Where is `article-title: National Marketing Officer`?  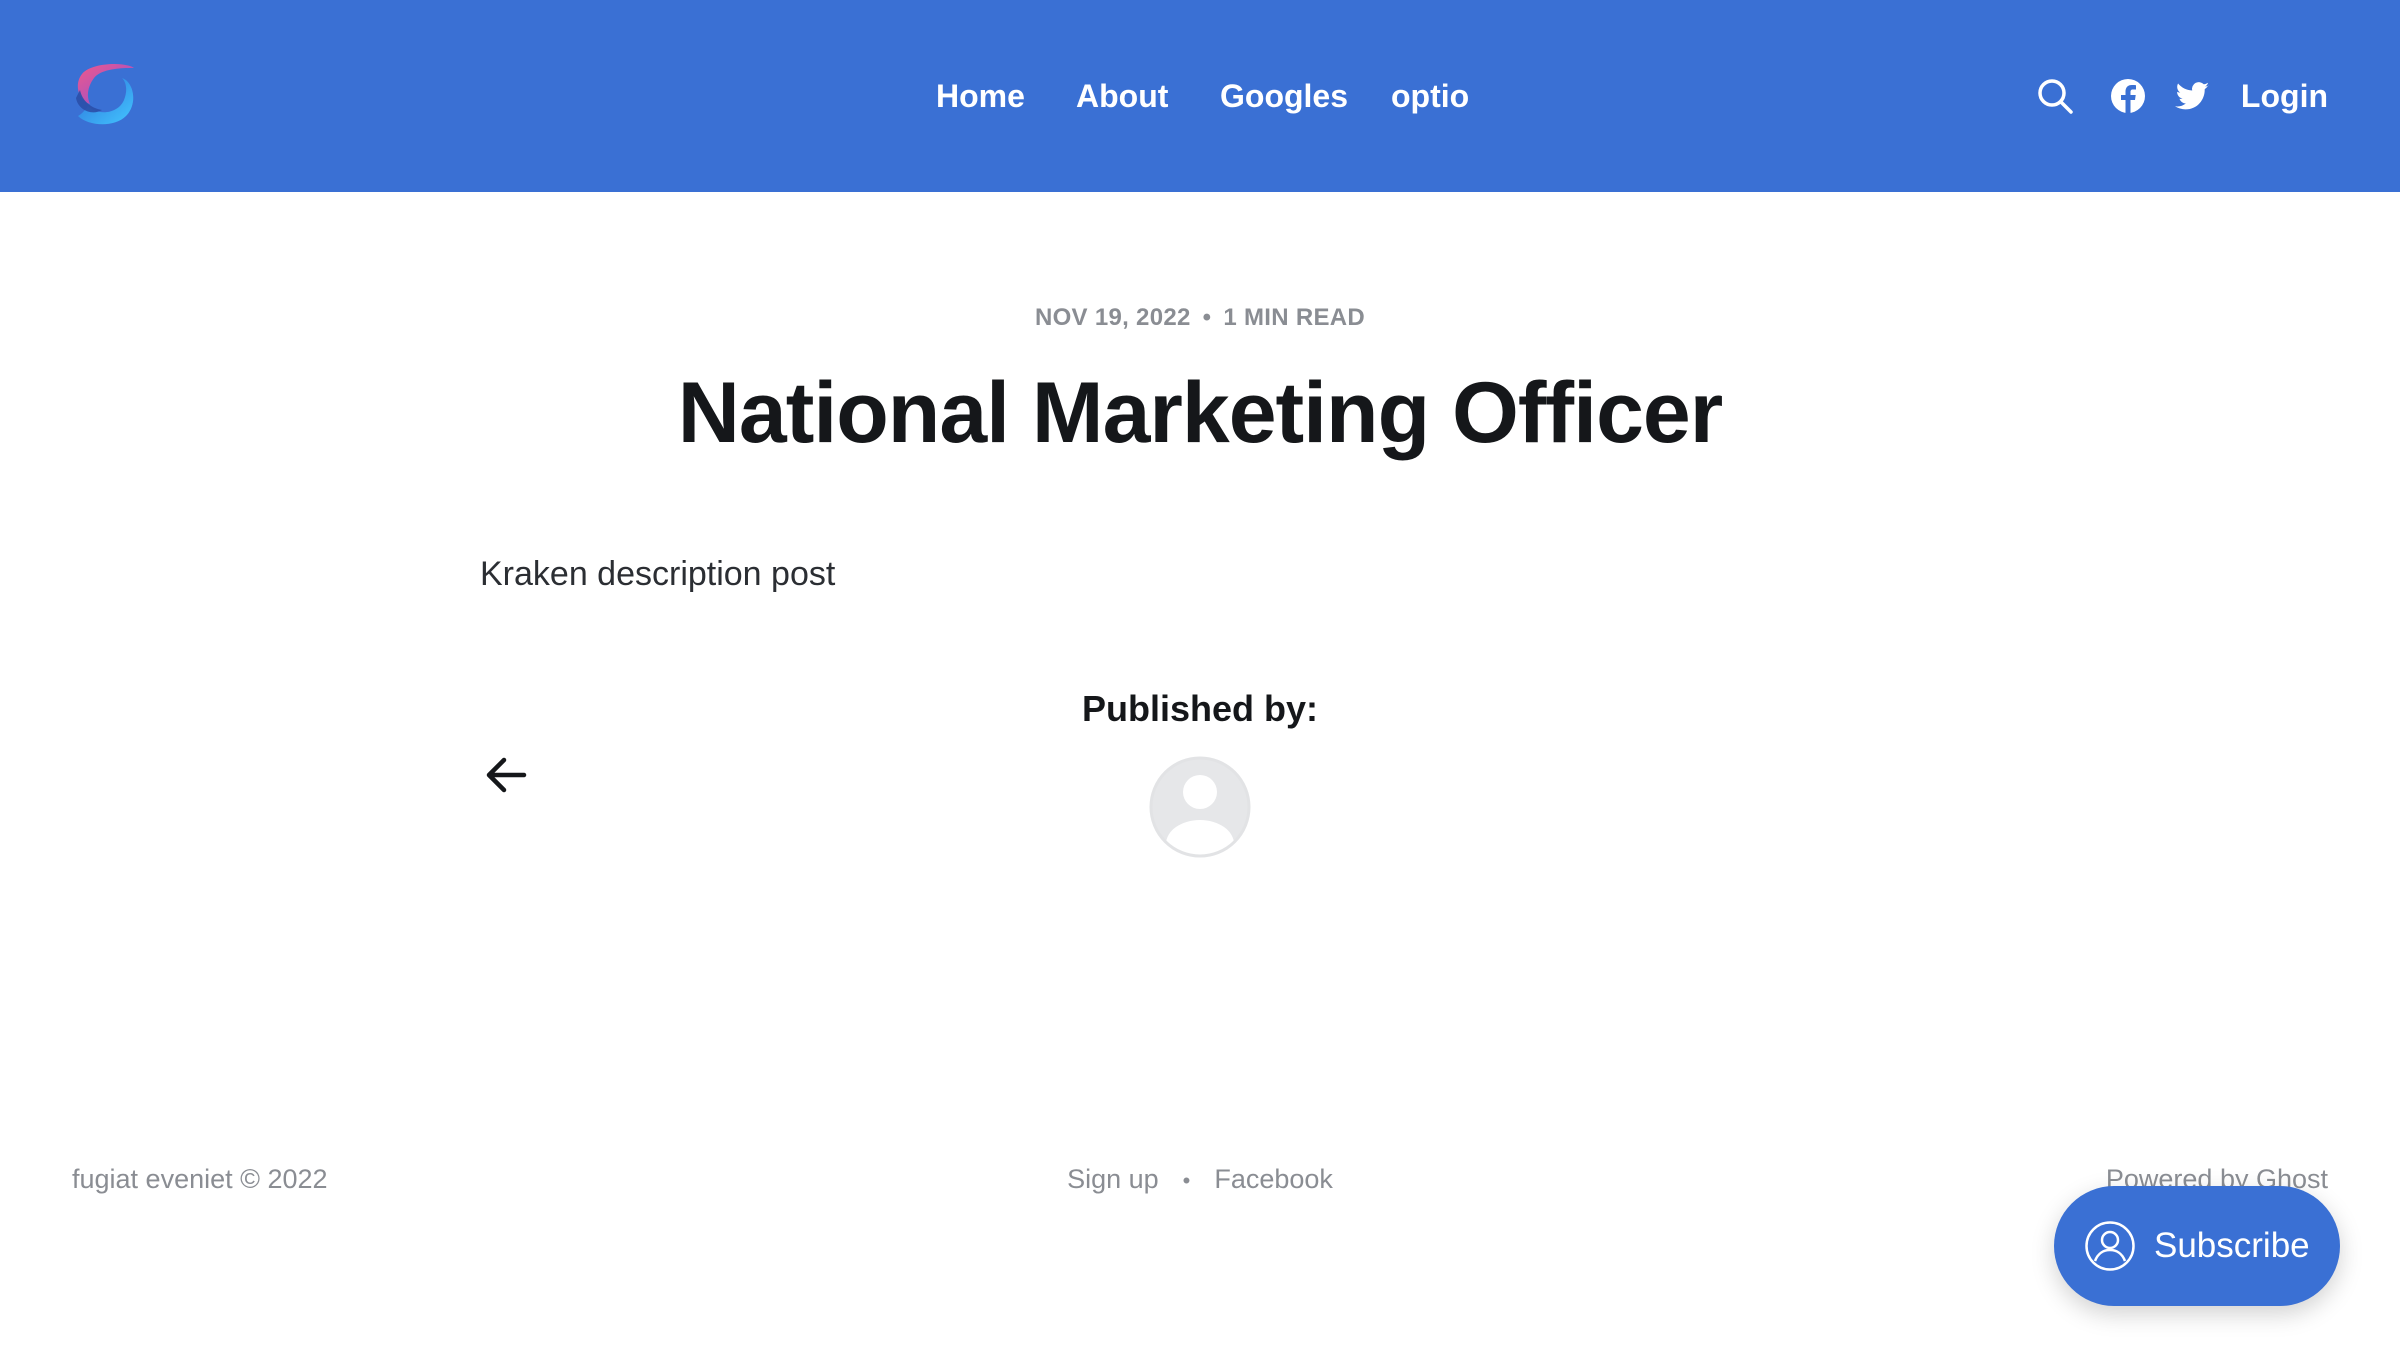 article-title: National Marketing Officer is located at coordinates (1200, 413).